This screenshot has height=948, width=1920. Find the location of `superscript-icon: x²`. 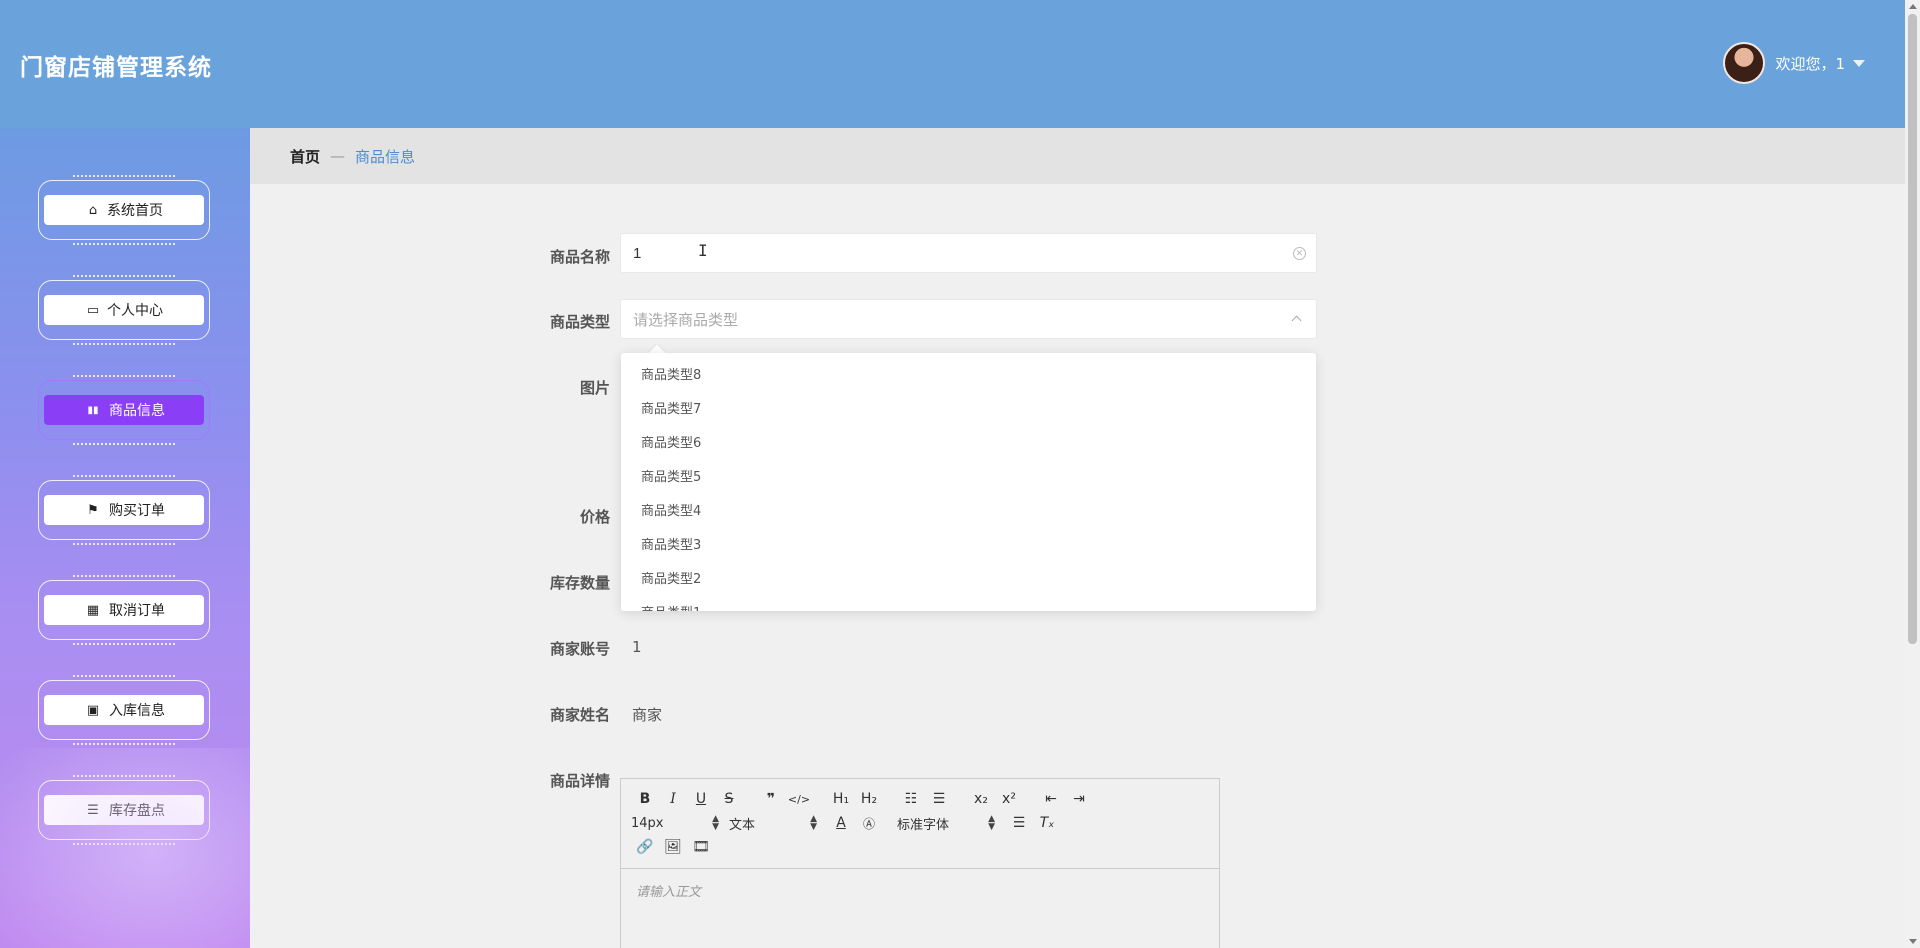

superscript-icon: x² is located at coordinates (1009, 799).